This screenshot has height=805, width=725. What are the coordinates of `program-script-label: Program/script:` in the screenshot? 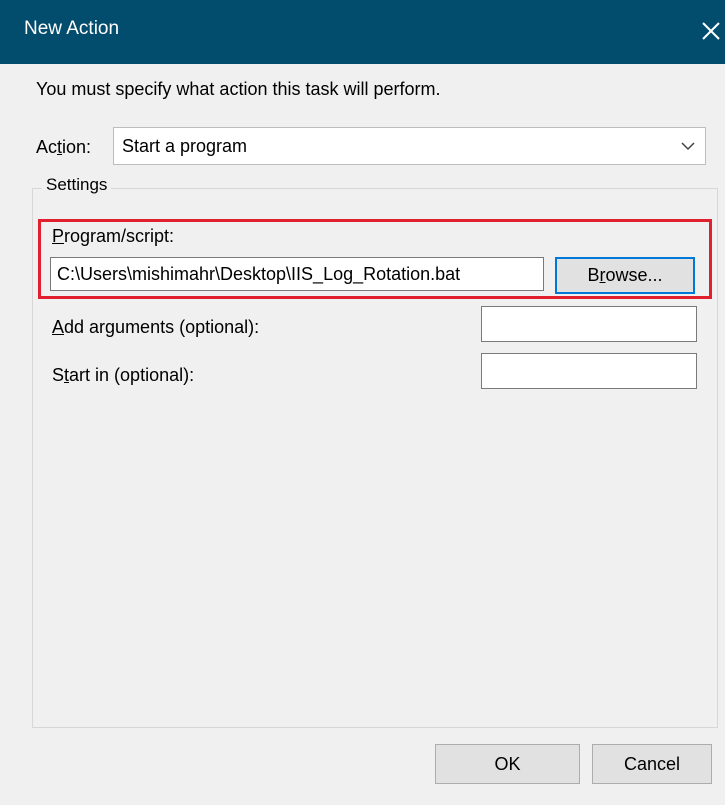 It's located at (113, 236).